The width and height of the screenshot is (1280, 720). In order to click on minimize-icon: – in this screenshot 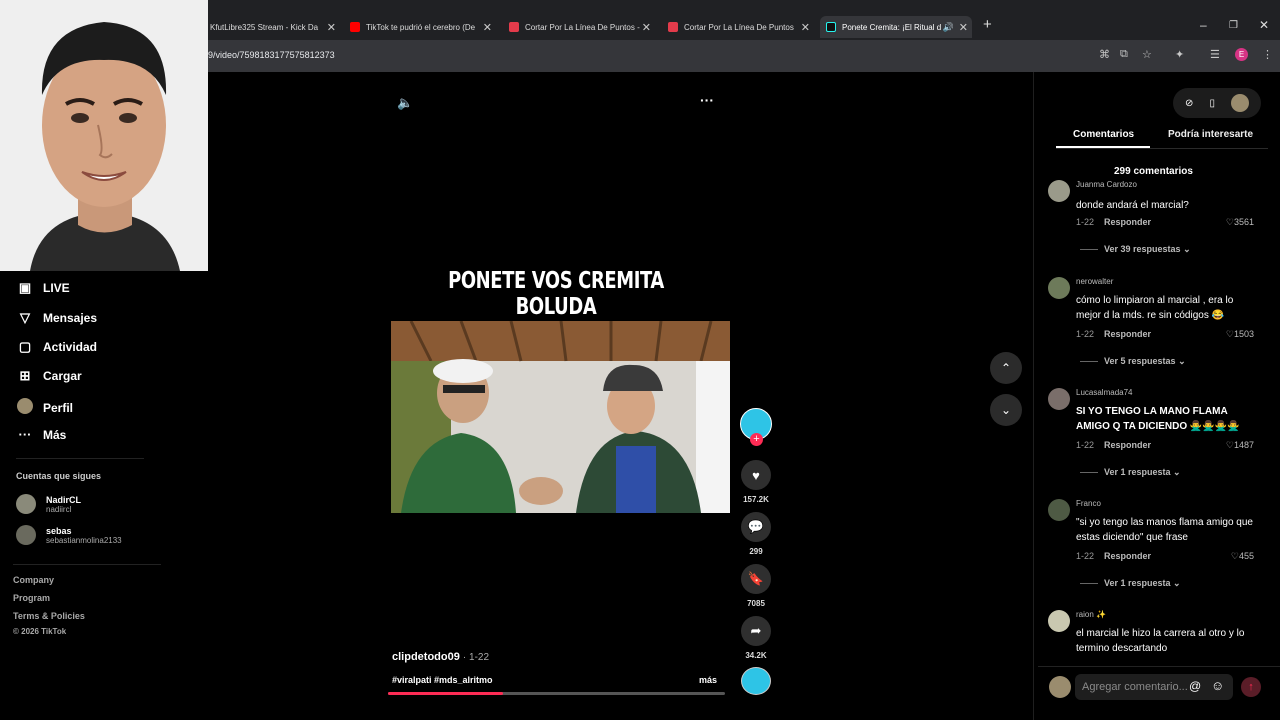, I will do `click(1203, 25)`.